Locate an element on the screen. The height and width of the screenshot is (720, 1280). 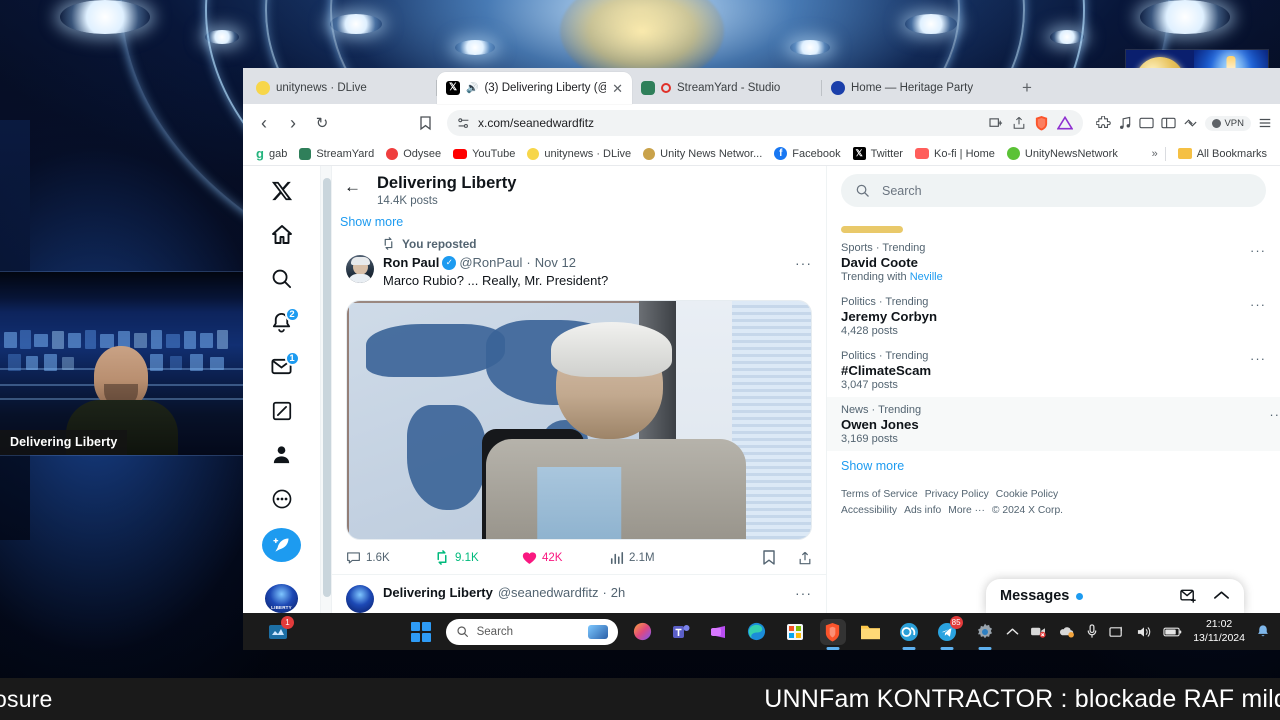
notifications-icon: 2 is located at coordinates (282, 322).